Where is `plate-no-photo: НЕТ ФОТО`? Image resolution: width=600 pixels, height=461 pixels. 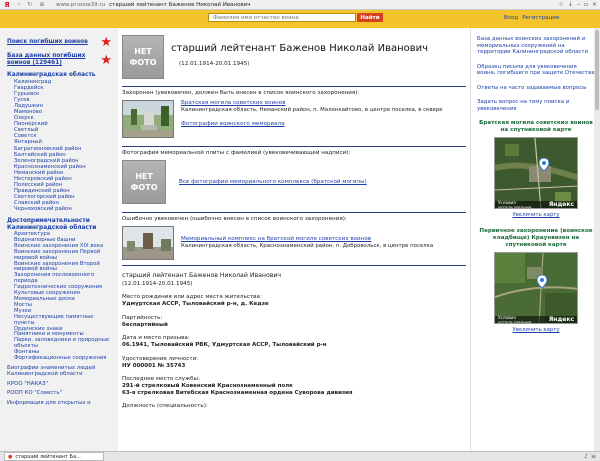
plate-no-photo: НЕТ ФОТО is located at coordinates (144, 182).